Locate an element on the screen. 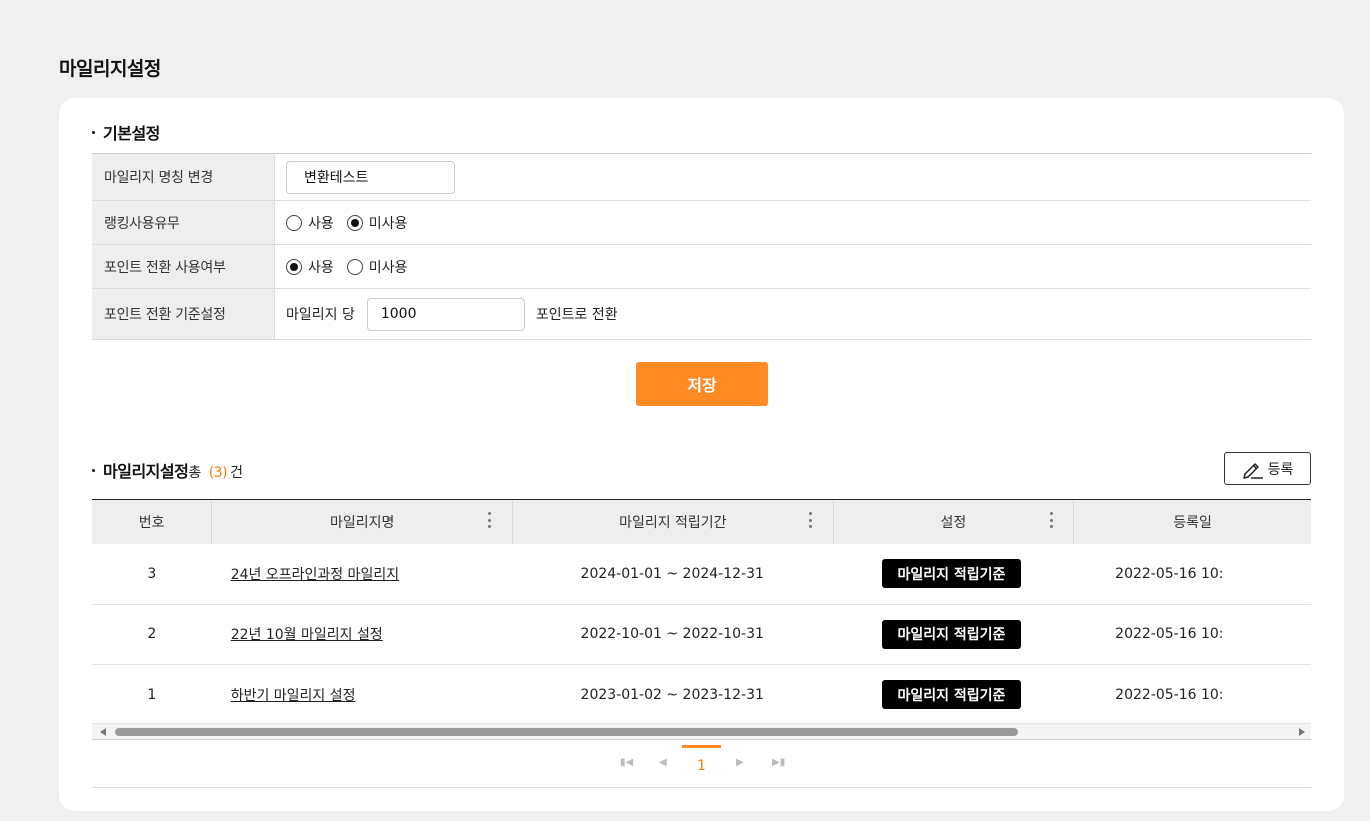 This screenshot has height=821, width=1370. form-row-name: 마일리지 명칭 변경 변환테스트 is located at coordinates (701, 177).